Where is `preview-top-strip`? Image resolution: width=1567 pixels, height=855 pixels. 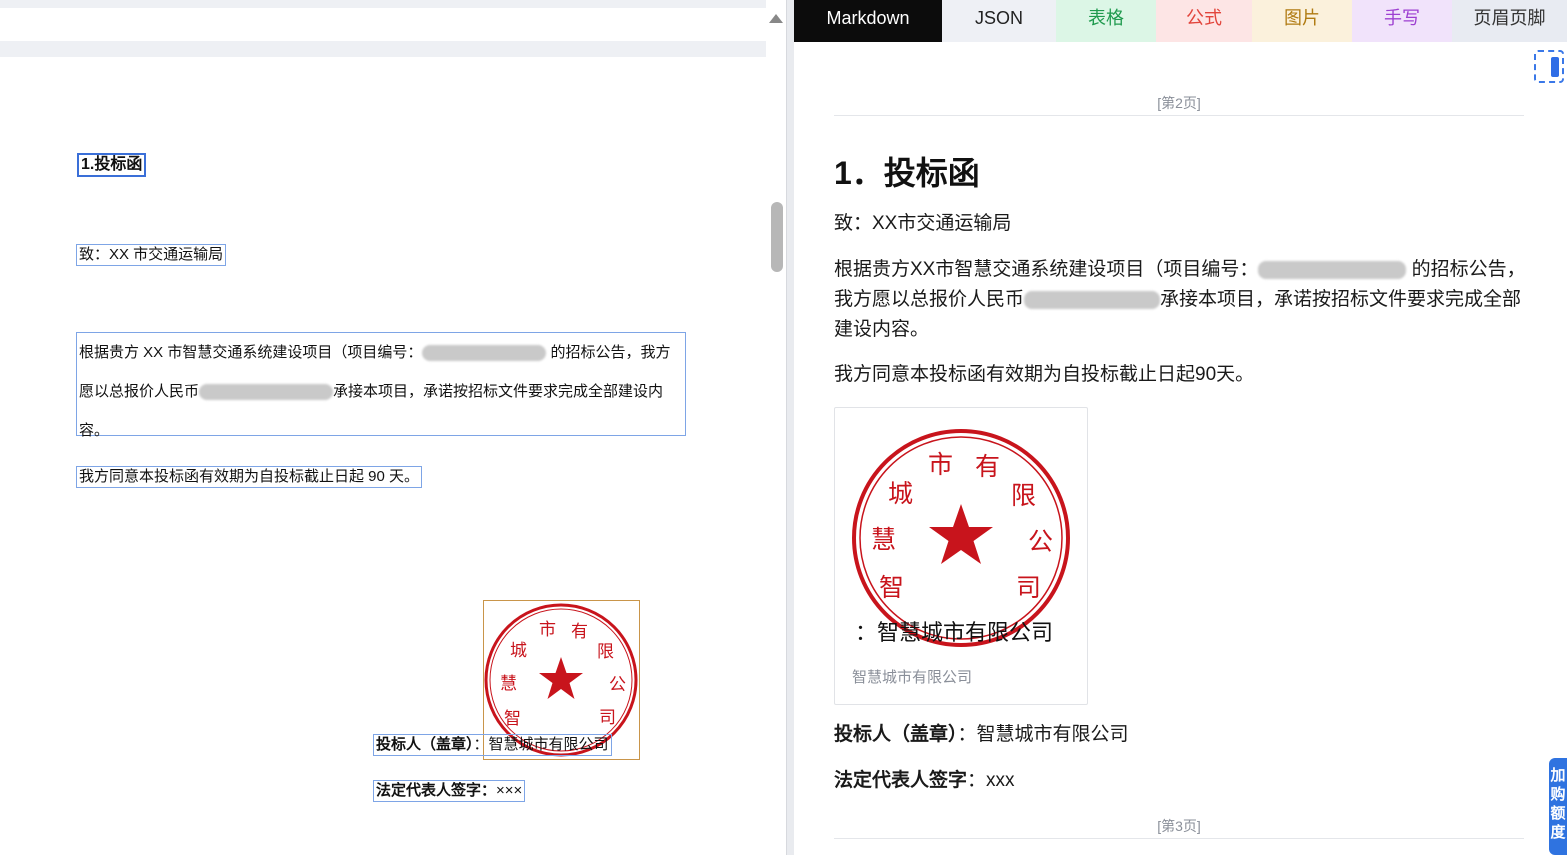 preview-top-strip is located at coordinates (383, 4).